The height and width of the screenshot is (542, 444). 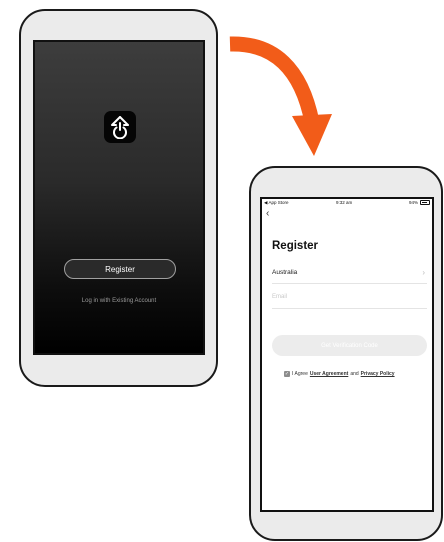 What do you see at coordinates (413, 202) in the screenshot?
I see `battery-percent: 94%` at bounding box center [413, 202].